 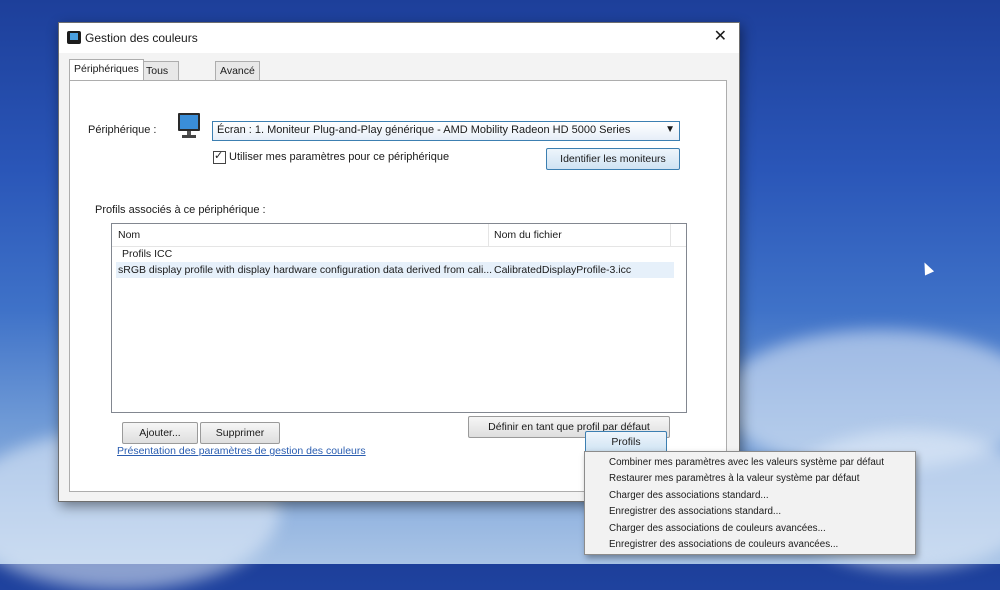 What do you see at coordinates (106, 69) in the screenshot?
I see `tab-devices: Périphériques` at bounding box center [106, 69].